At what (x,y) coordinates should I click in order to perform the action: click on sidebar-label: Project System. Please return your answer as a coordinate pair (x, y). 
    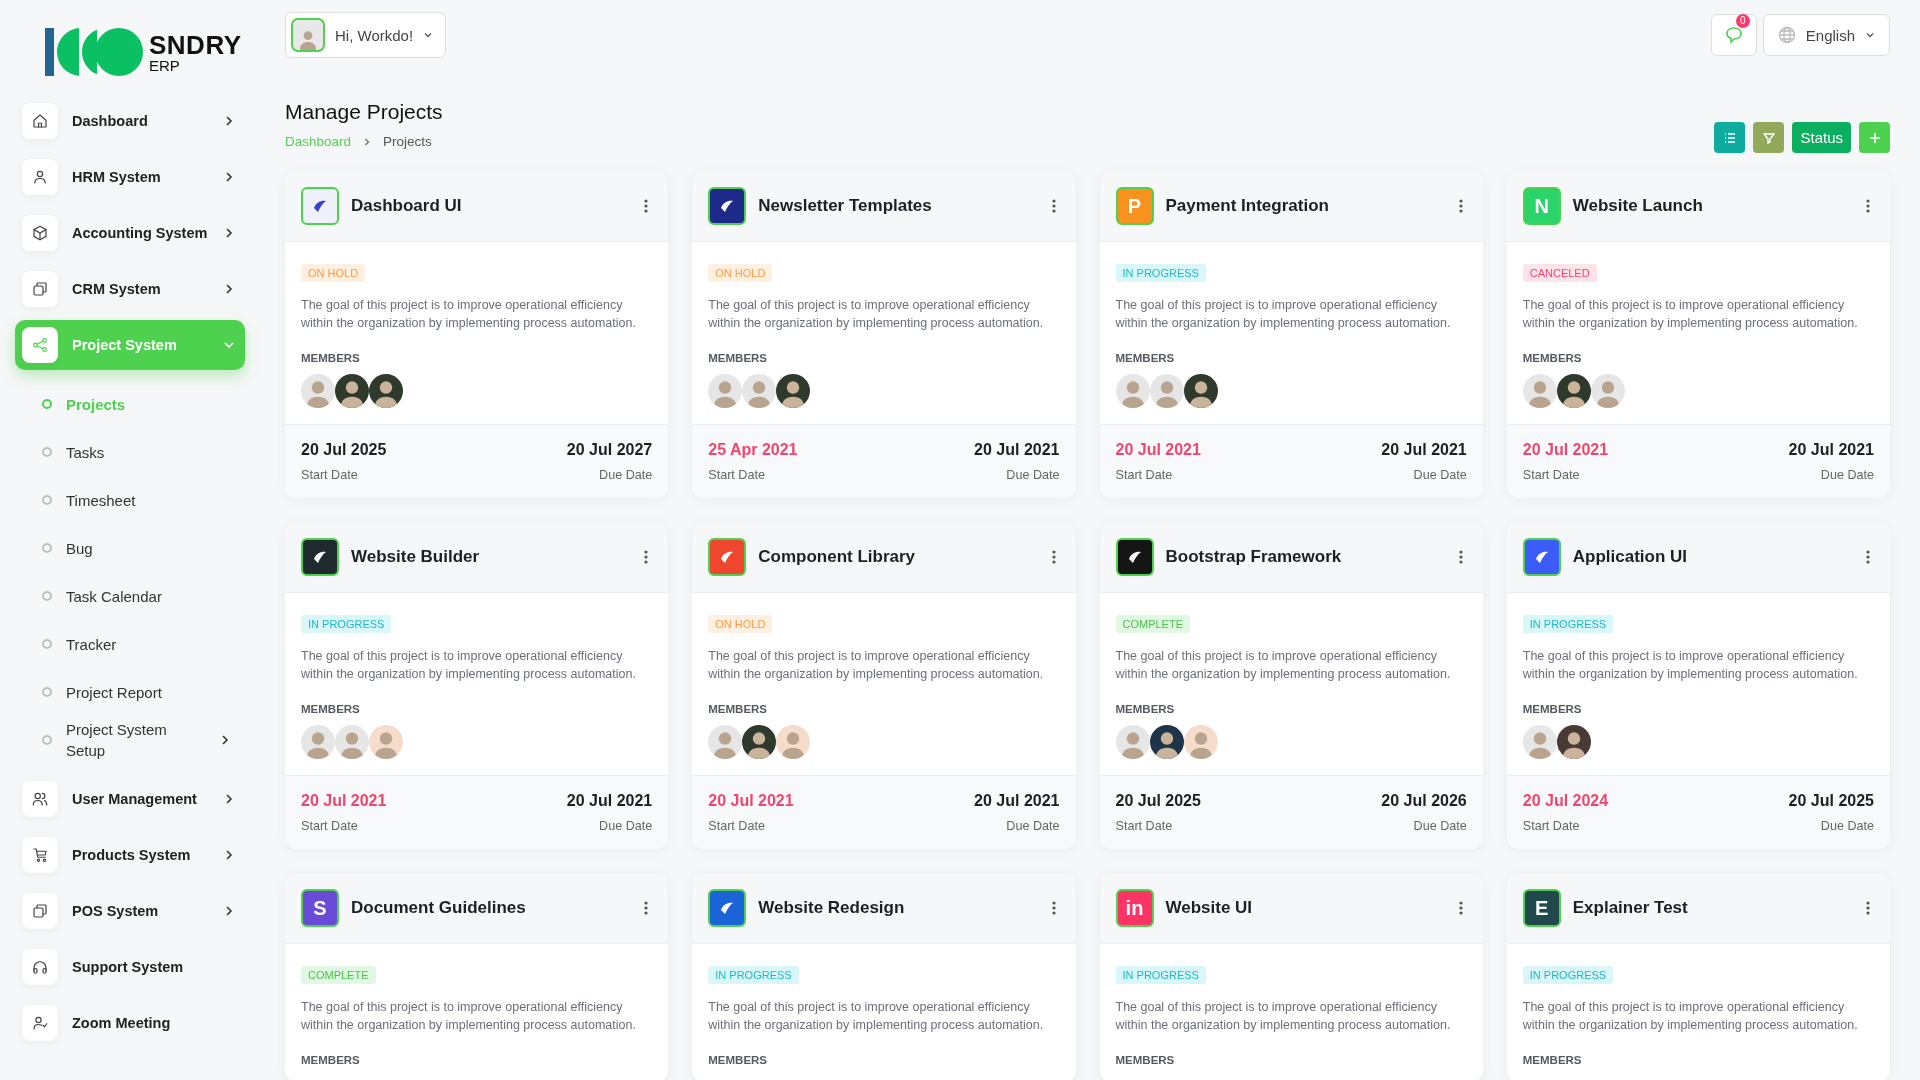
    Looking at the image, I should click on (125, 345).